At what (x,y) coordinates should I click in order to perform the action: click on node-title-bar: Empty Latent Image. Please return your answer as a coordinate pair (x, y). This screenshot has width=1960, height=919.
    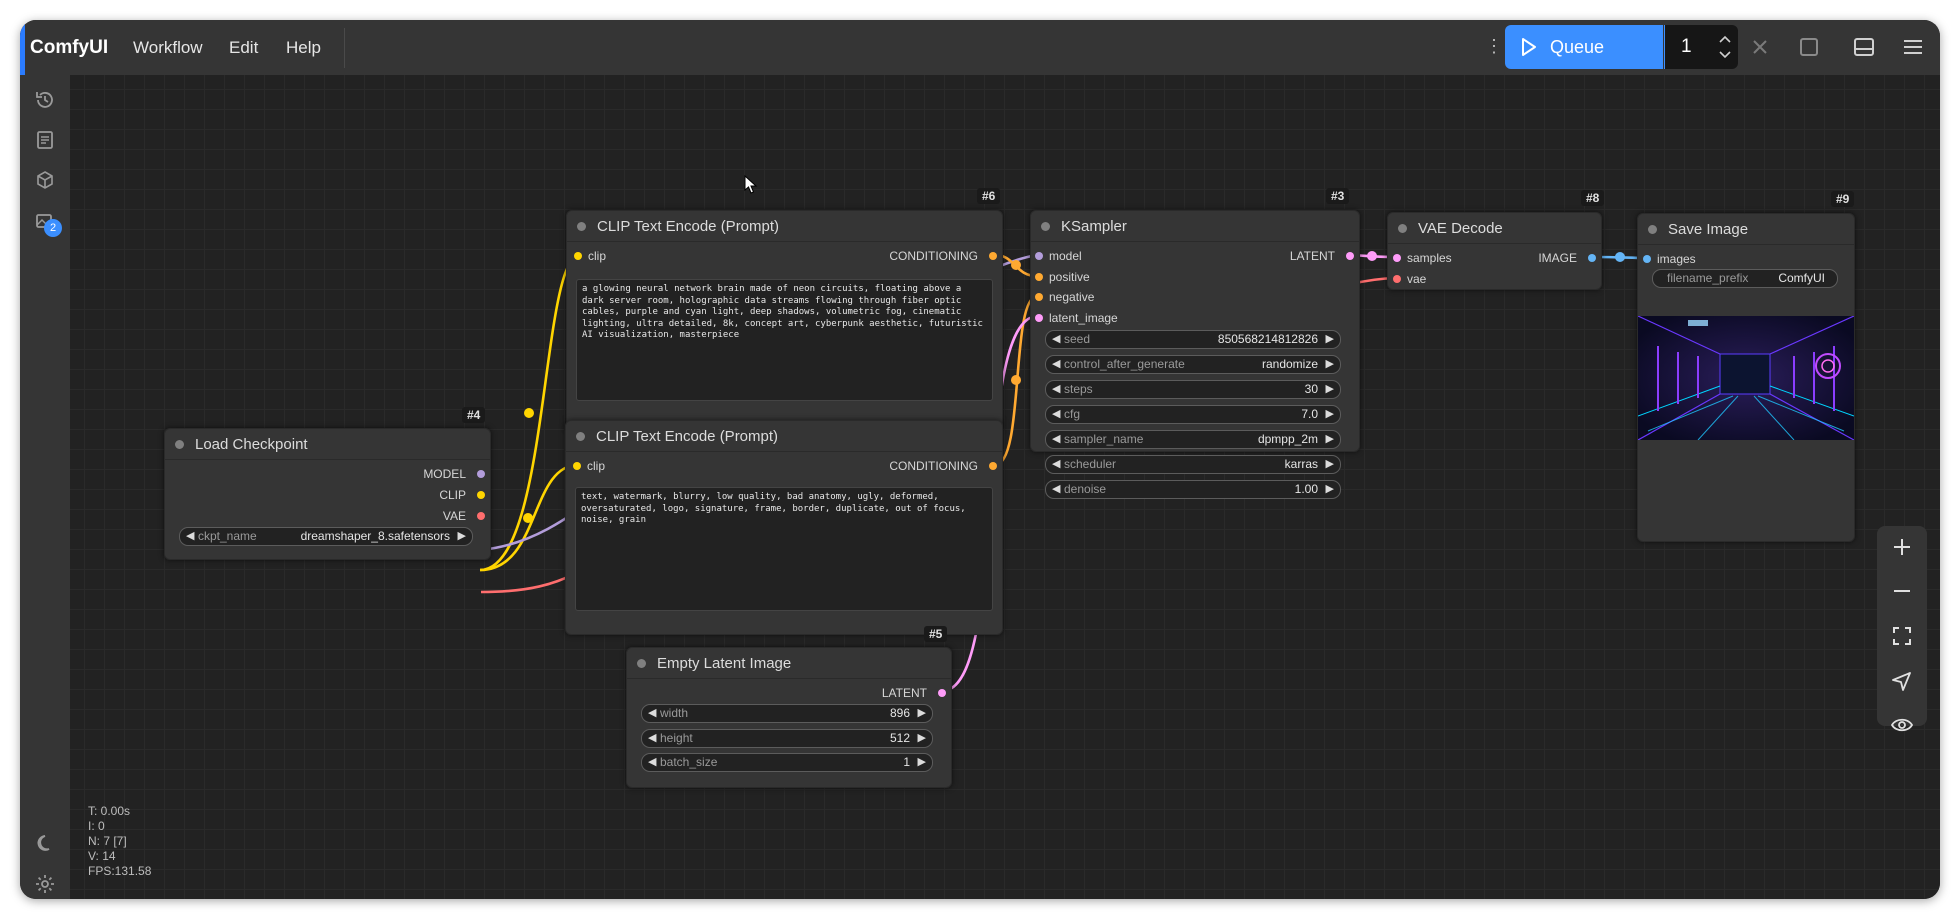
    Looking at the image, I should click on (789, 663).